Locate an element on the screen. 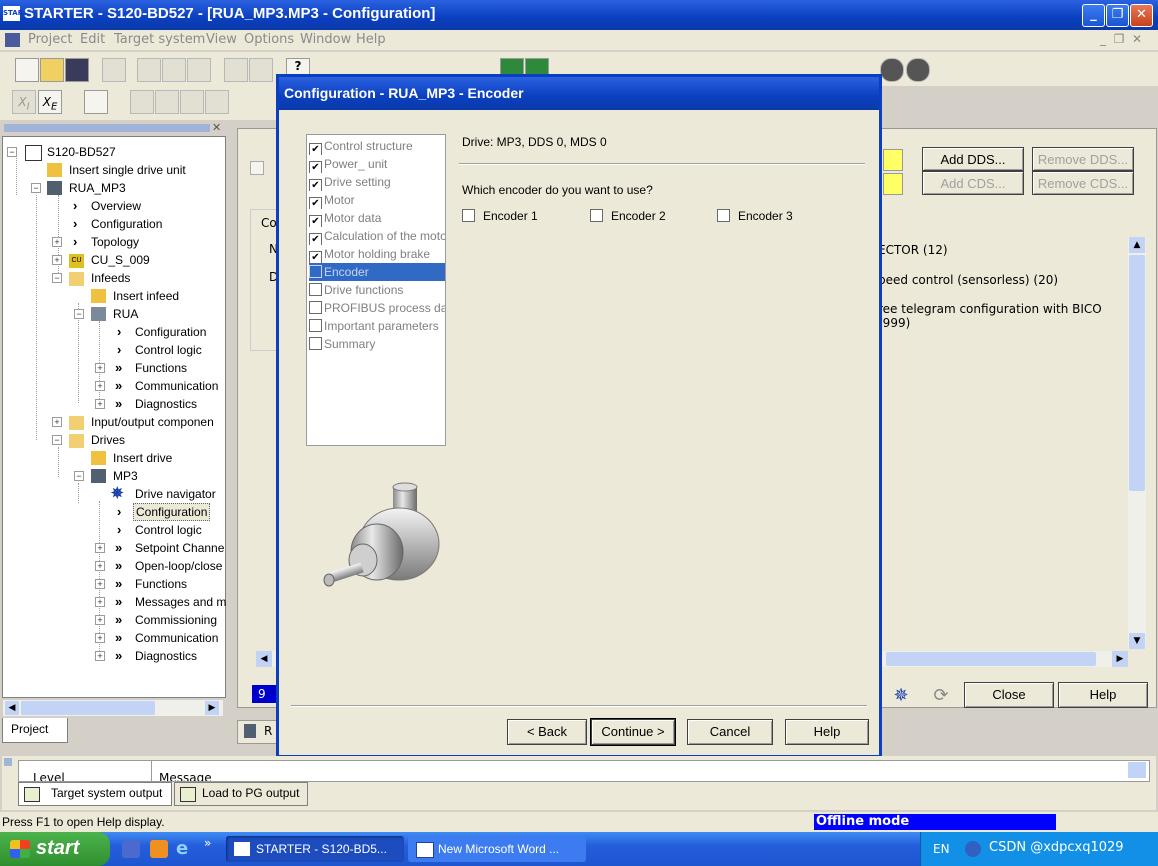 Image resolution: width=1158 pixels, height=866 pixels. xe-icon: XE is located at coordinates (50, 102).